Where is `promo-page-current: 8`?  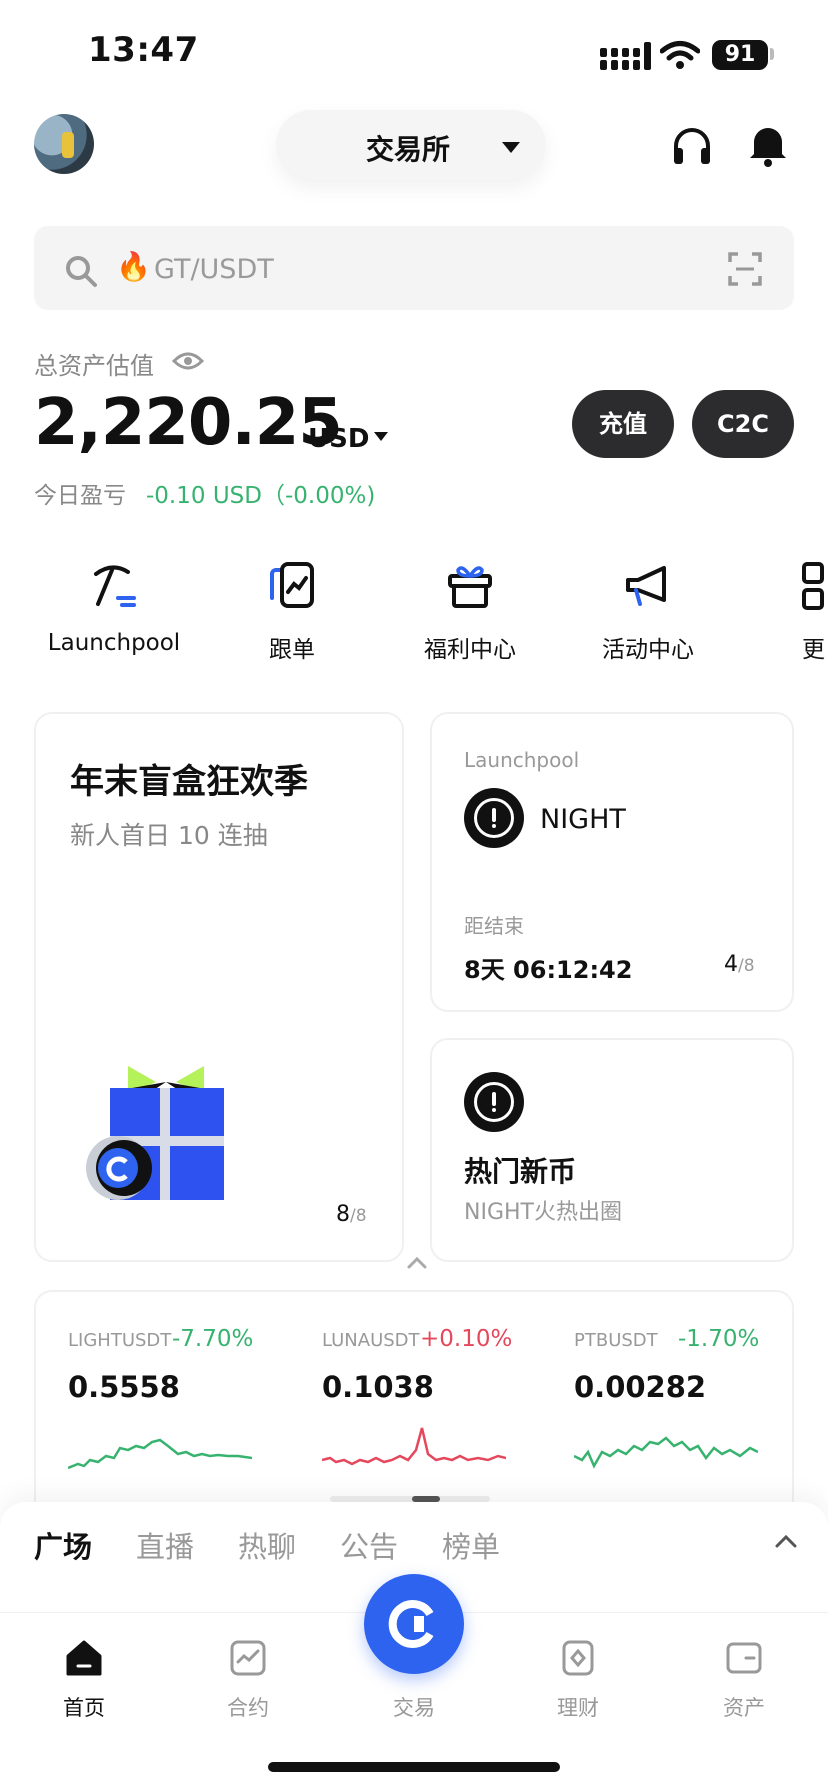 promo-page-current: 8 is located at coordinates (343, 1214).